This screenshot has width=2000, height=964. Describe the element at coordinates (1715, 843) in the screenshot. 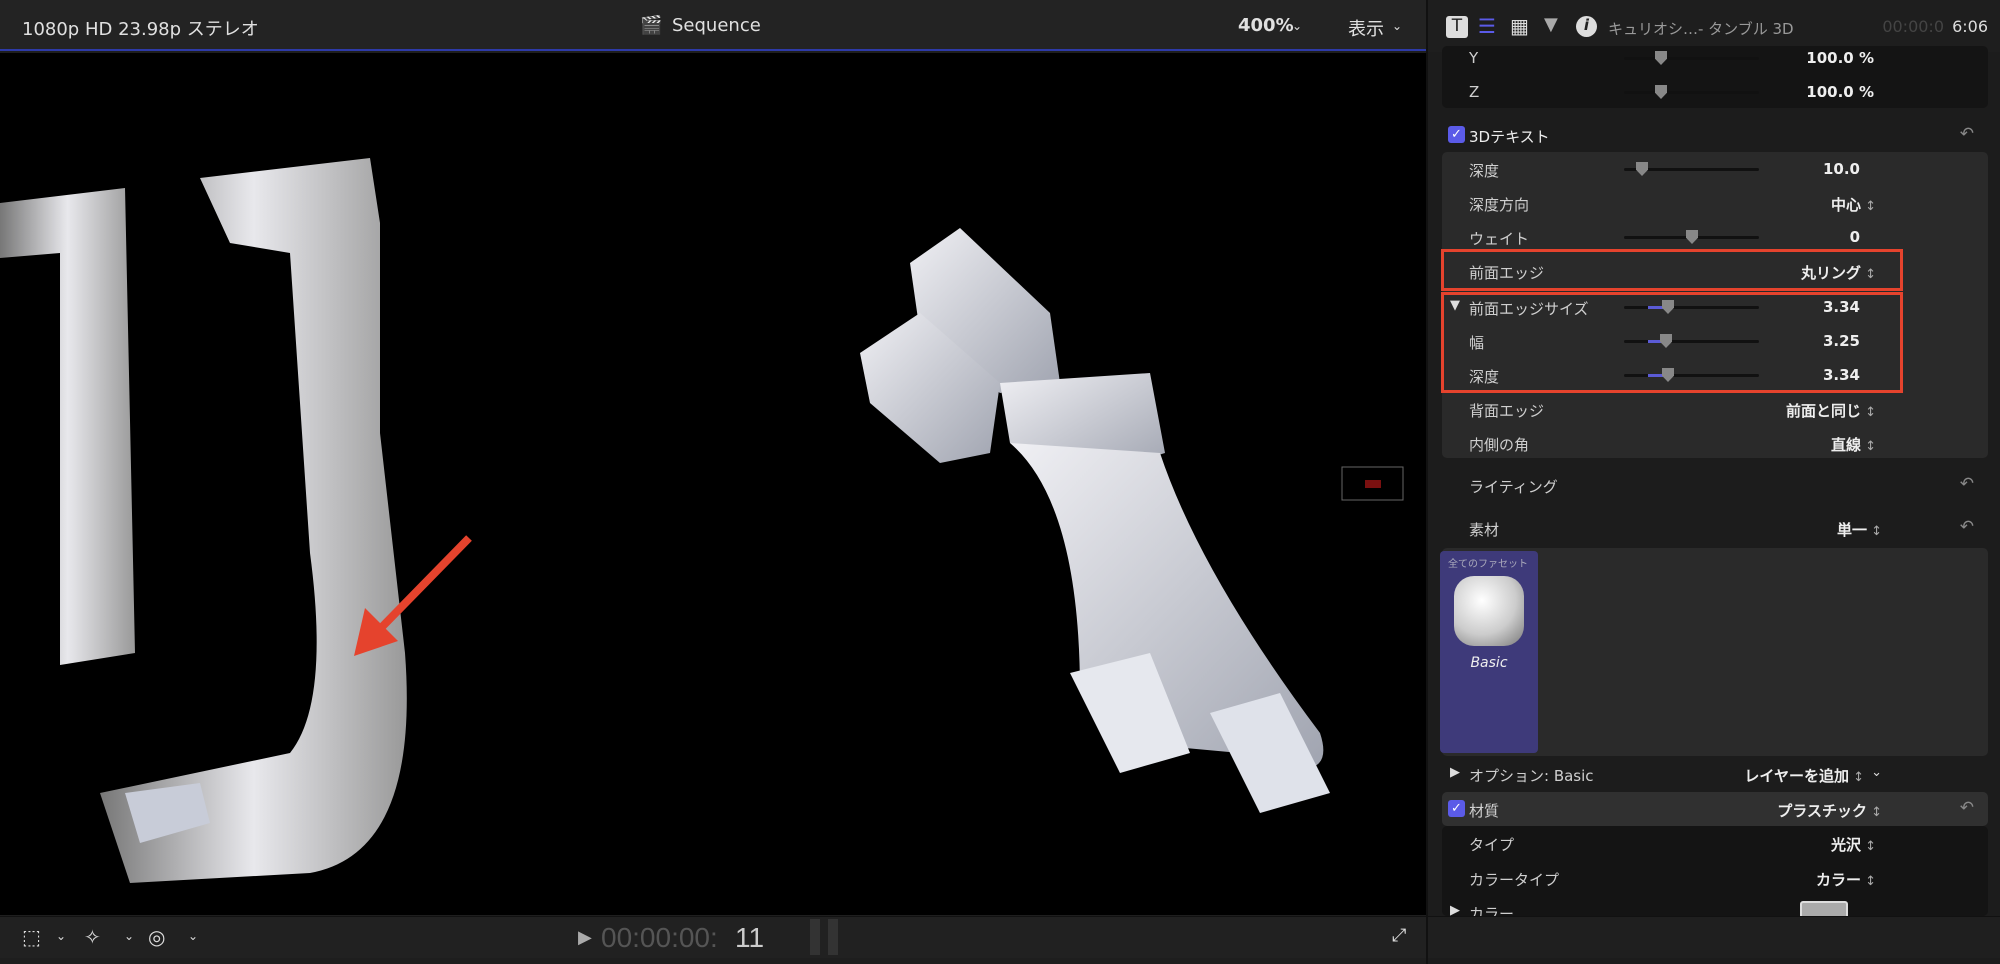

I see `type-row: タイプ 光沢` at that location.